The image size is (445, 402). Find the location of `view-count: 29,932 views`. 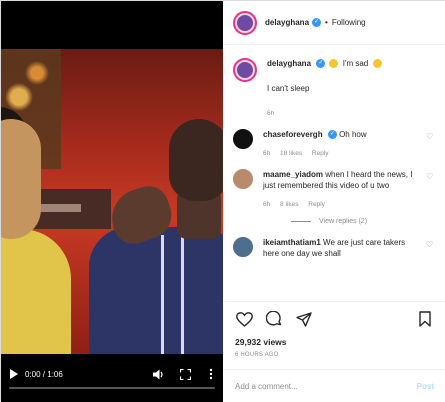

view-count: 29,932 views is located at coordinates (334, 342).